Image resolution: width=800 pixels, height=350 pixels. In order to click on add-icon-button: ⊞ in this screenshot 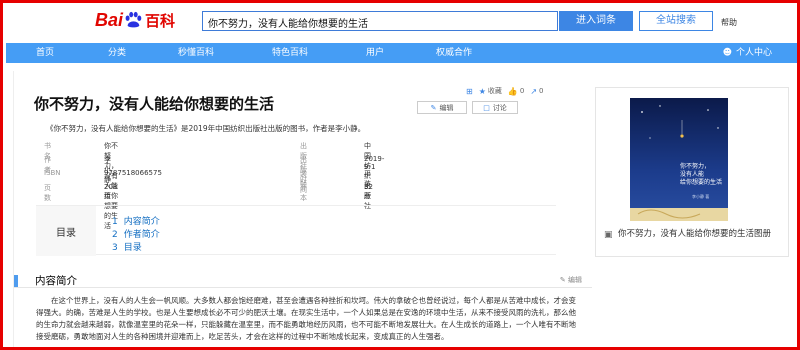, I will do `click(469, 91)`.